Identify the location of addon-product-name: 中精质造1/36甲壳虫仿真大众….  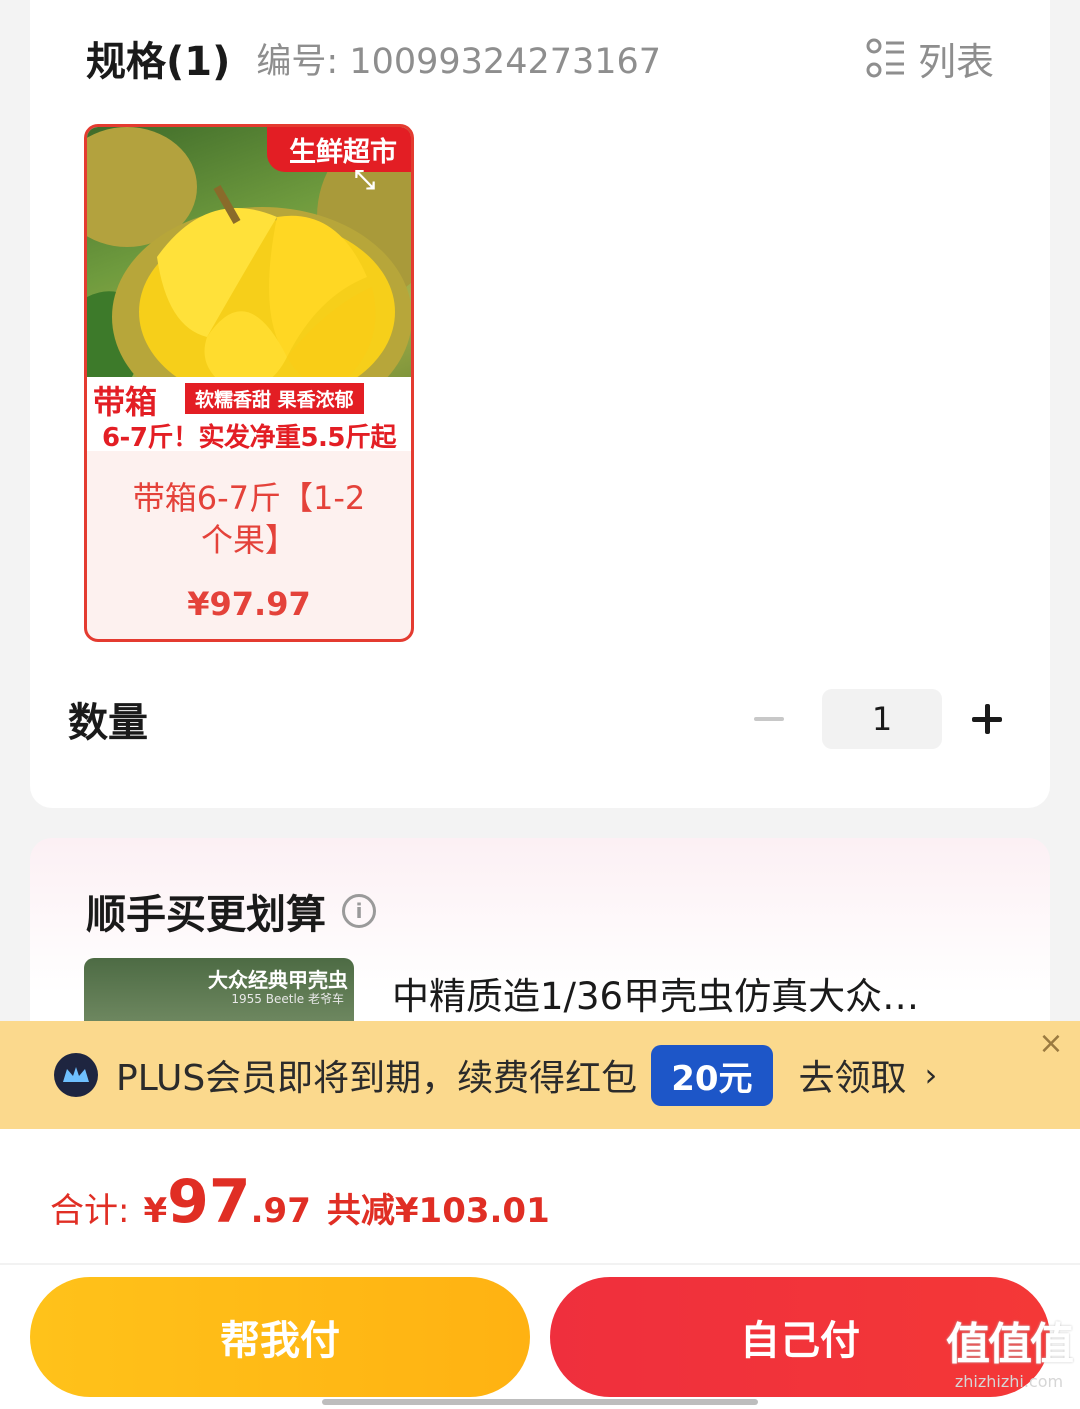
(692, 993).